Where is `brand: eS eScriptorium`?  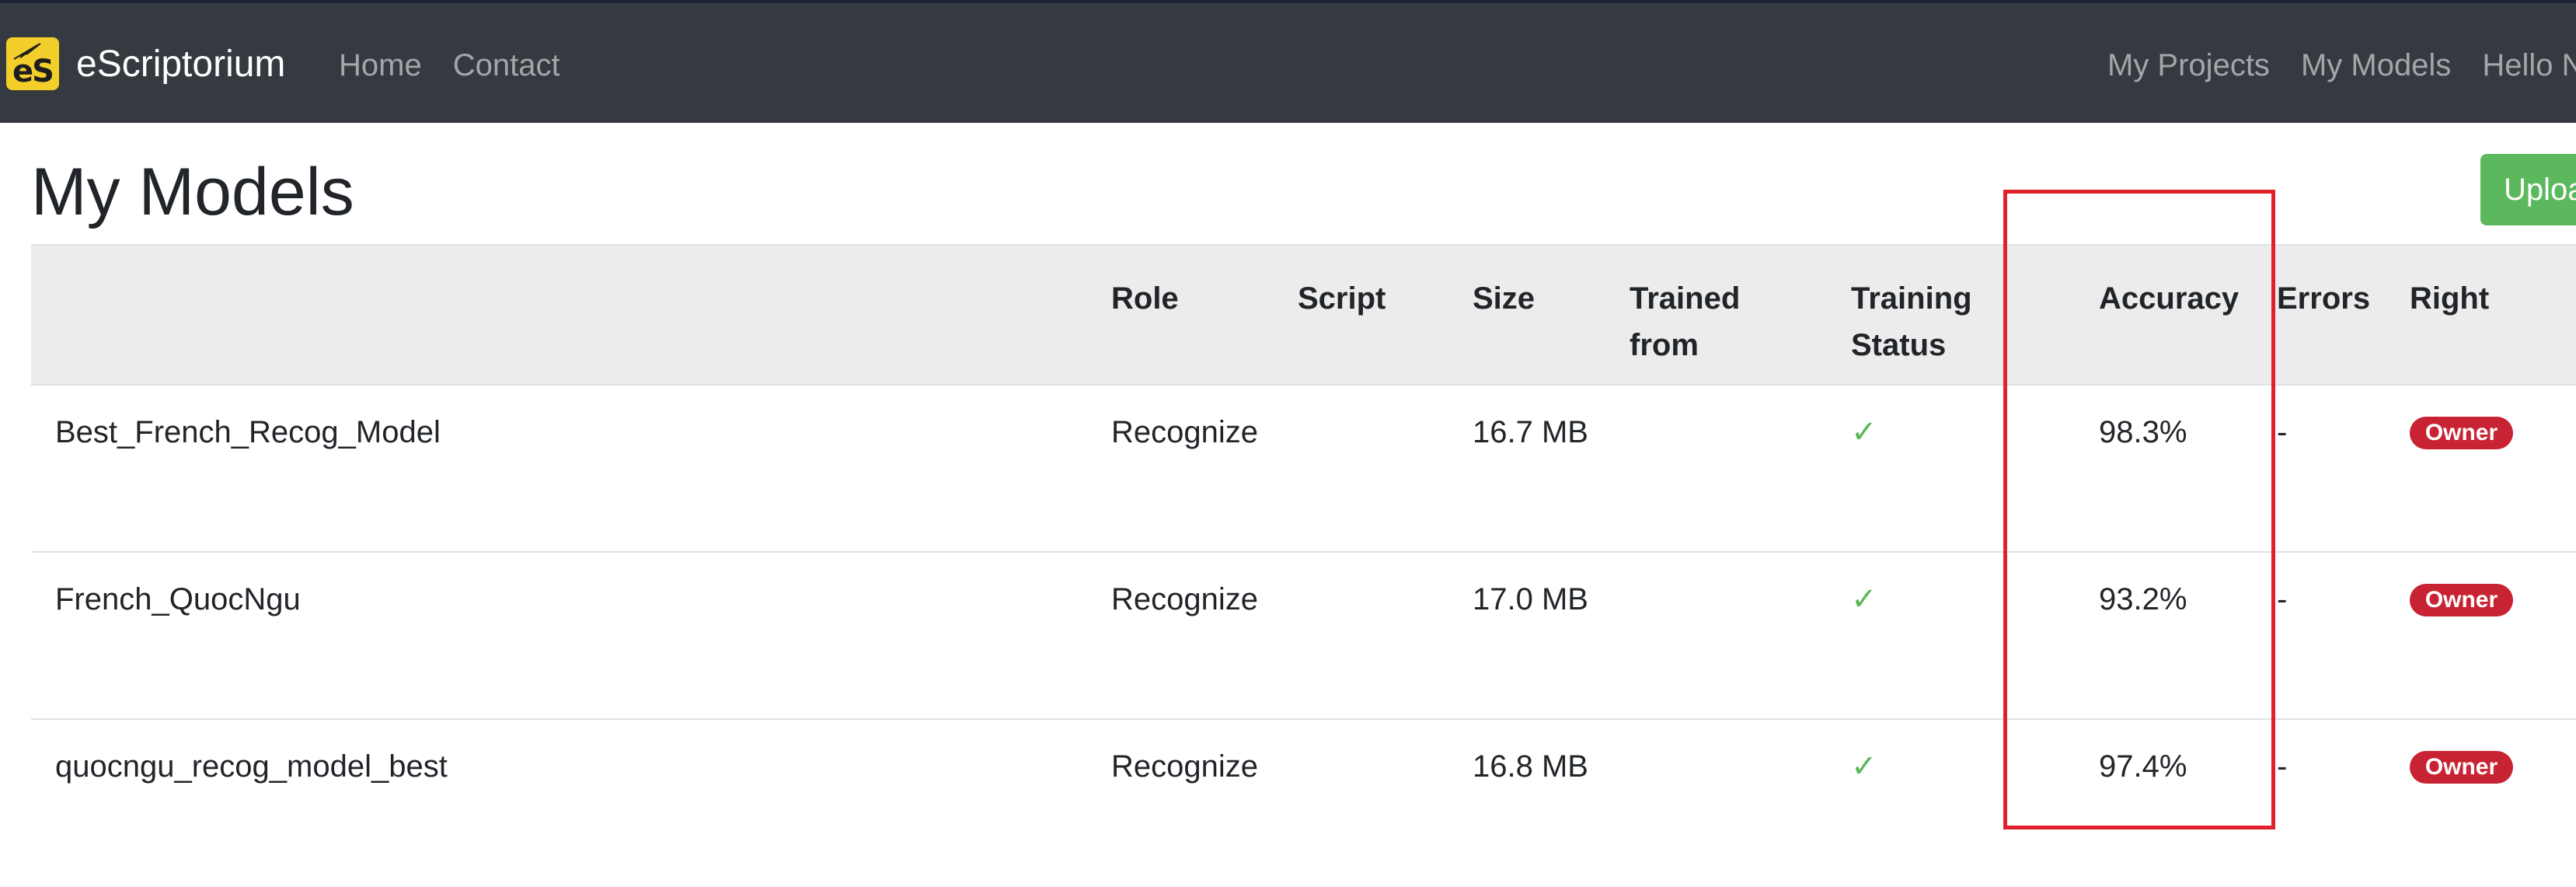
brand: eS eScriptorium is located at coordinates (145, 64).